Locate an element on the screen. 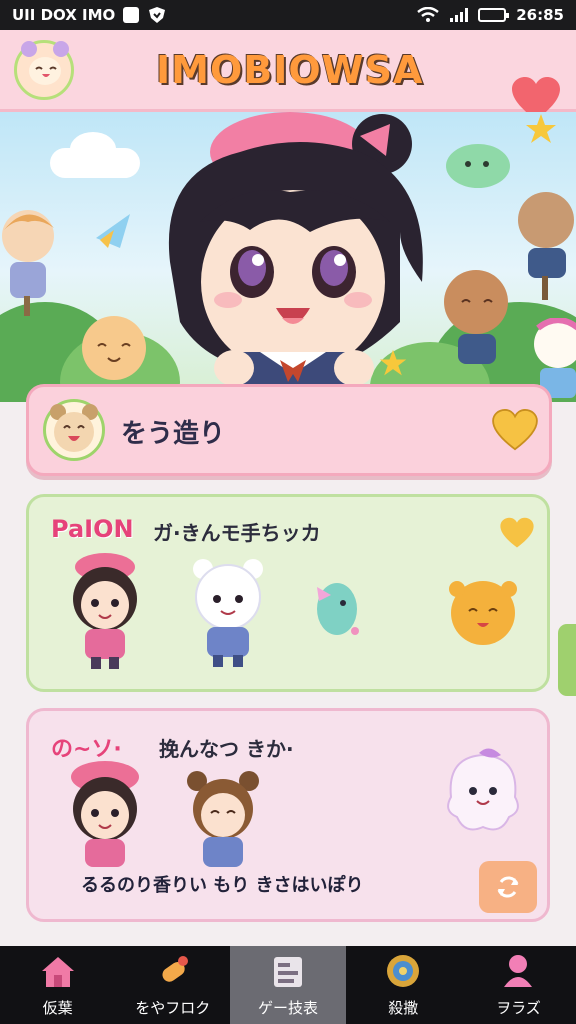 This screenshot has width=576, height=1024. notebook-icon is located at coordinates (288, 972).